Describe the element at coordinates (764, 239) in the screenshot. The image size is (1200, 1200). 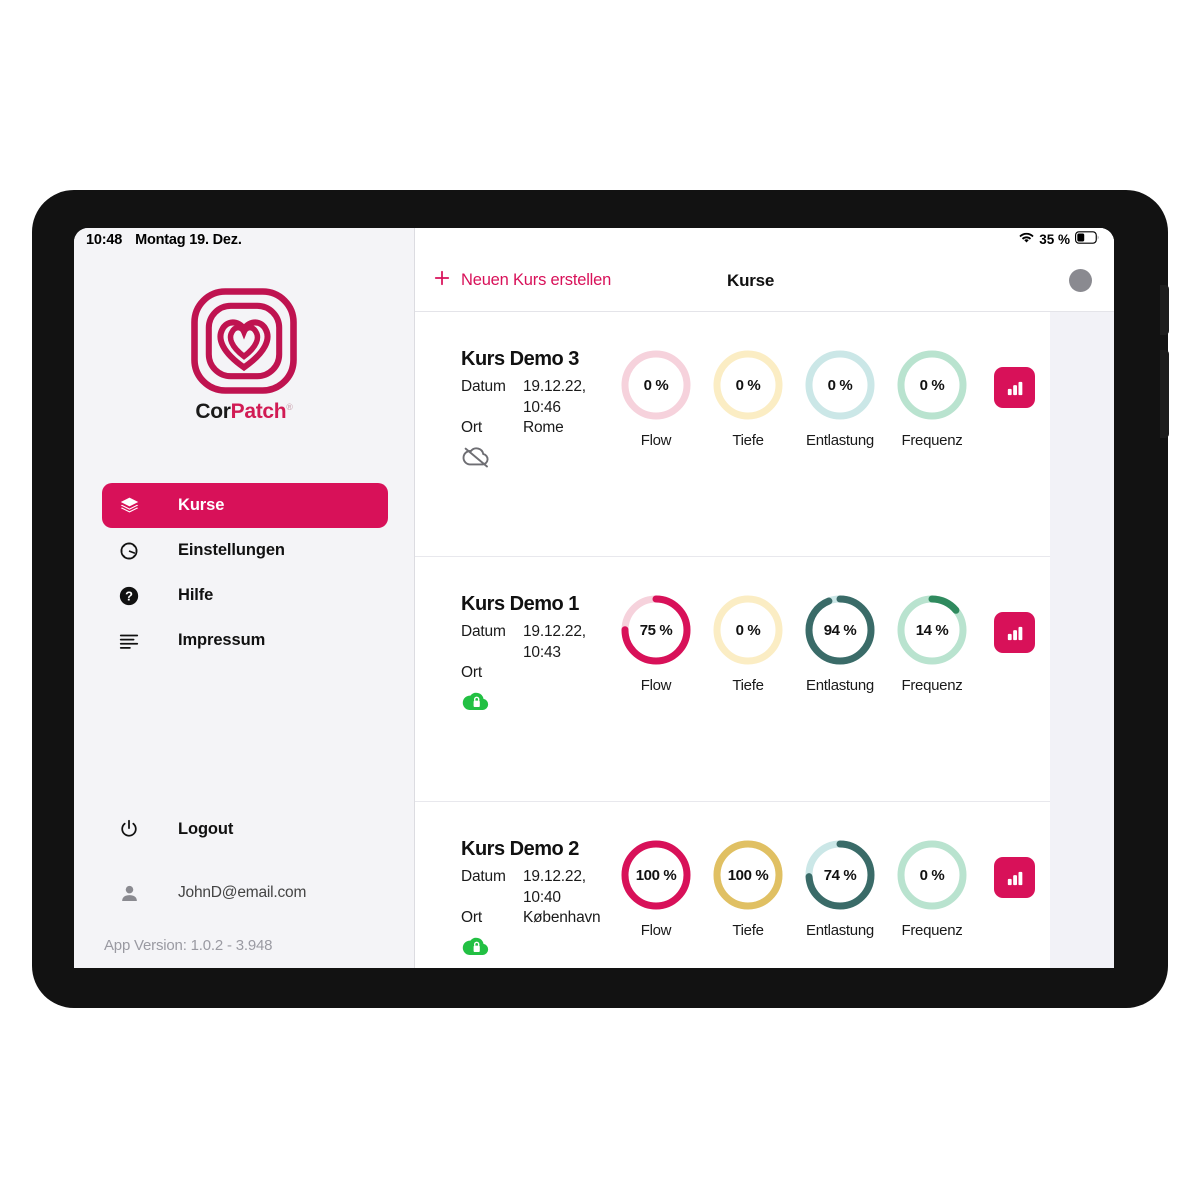
I see `status-bar-right: 35 %` at that location.